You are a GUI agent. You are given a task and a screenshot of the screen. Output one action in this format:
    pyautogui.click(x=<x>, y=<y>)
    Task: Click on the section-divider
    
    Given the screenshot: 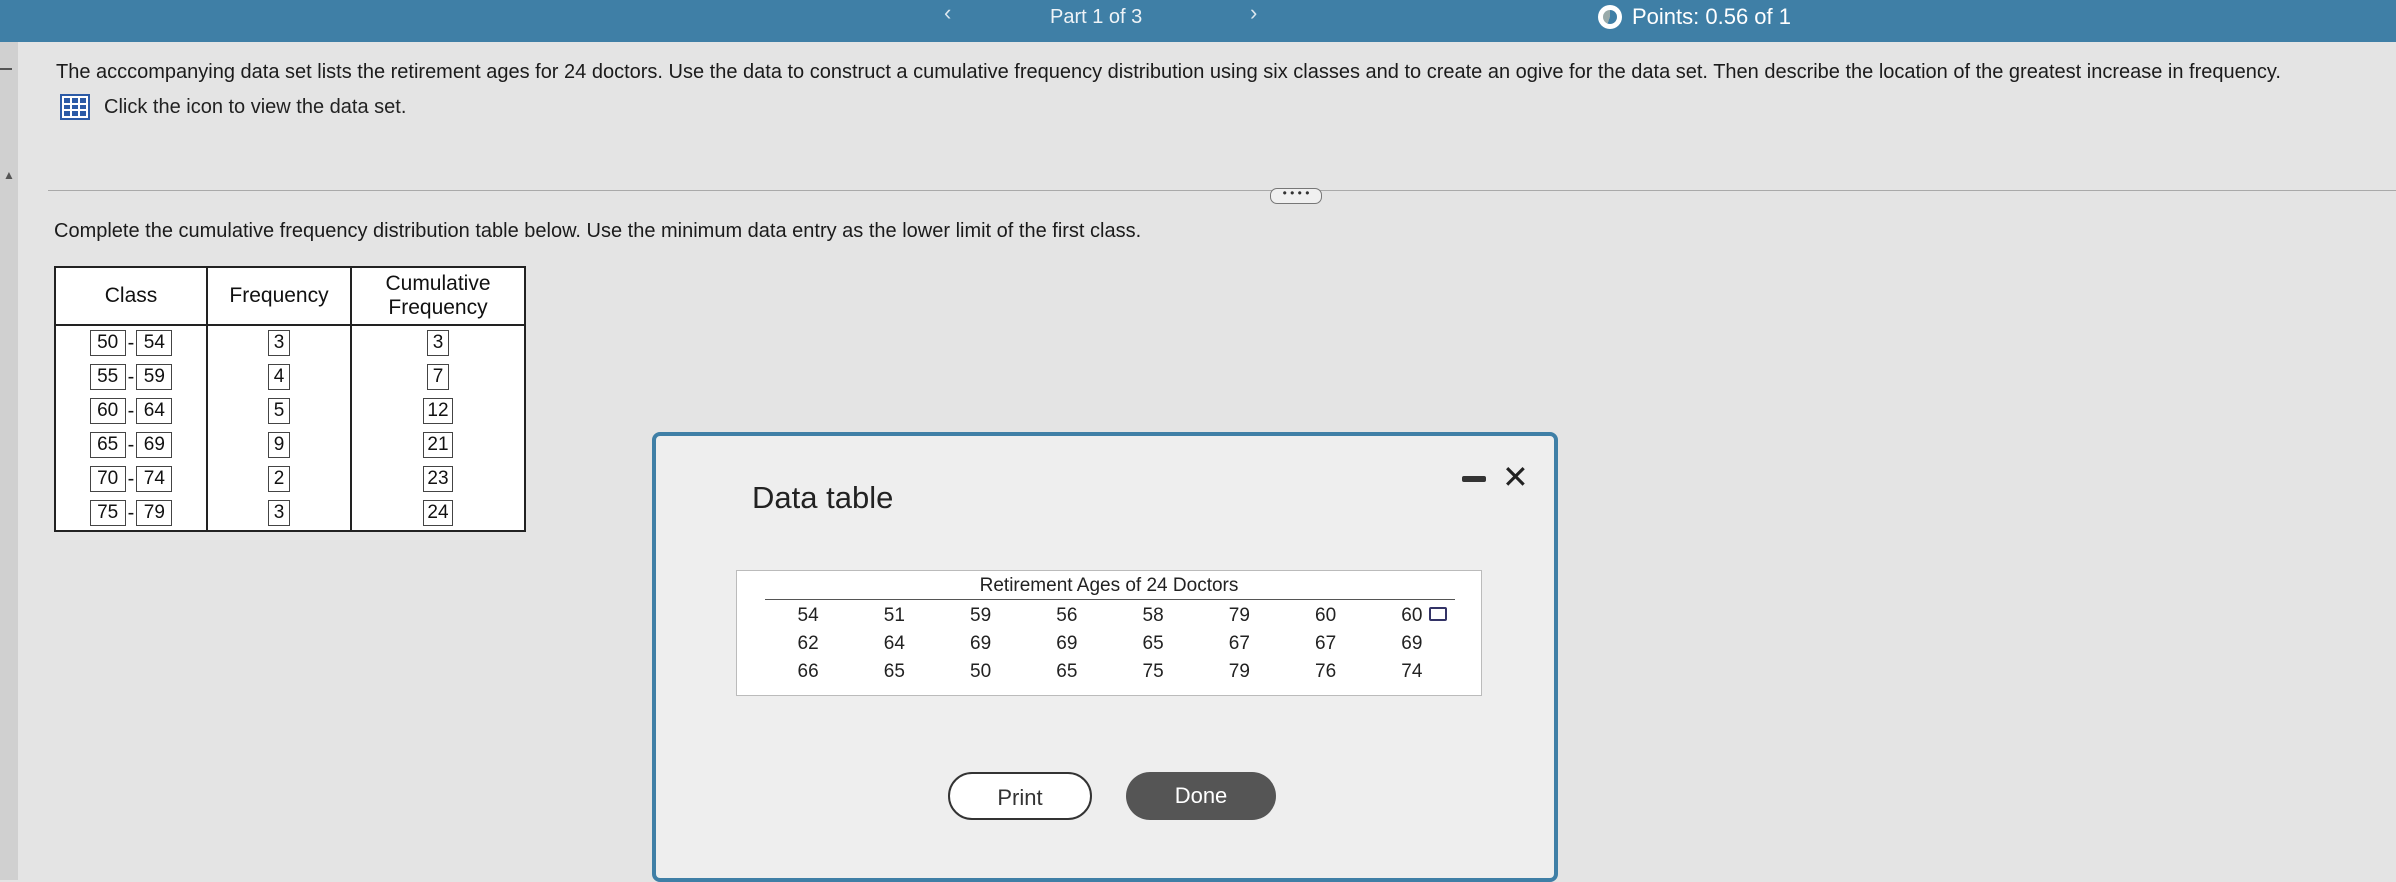 What is the action you would take?
    pyautogui.click(x=1222, y=190)
    